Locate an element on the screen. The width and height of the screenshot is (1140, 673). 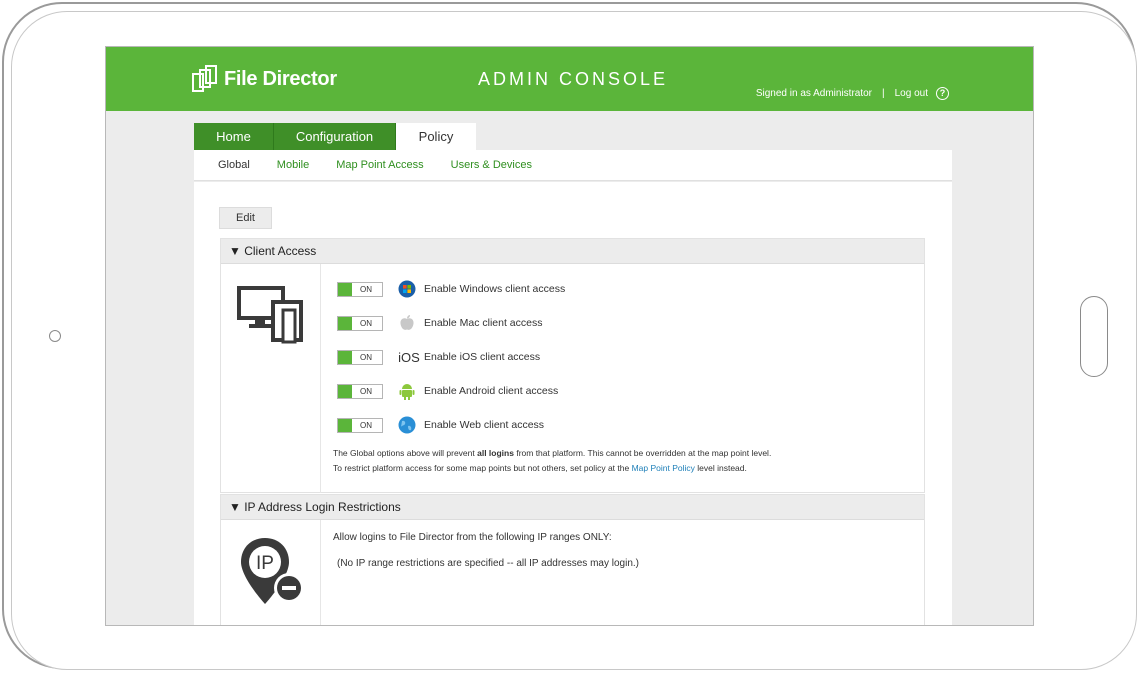
logout-link: Log out is located at coordinates (911, 93).